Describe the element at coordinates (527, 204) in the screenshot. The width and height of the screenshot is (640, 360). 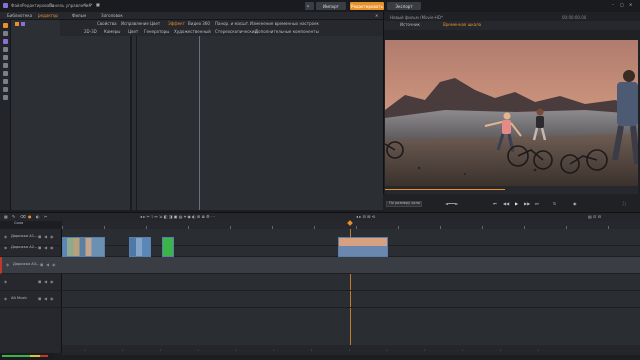
I see `step-forward-icon: ▶▶` at that location.